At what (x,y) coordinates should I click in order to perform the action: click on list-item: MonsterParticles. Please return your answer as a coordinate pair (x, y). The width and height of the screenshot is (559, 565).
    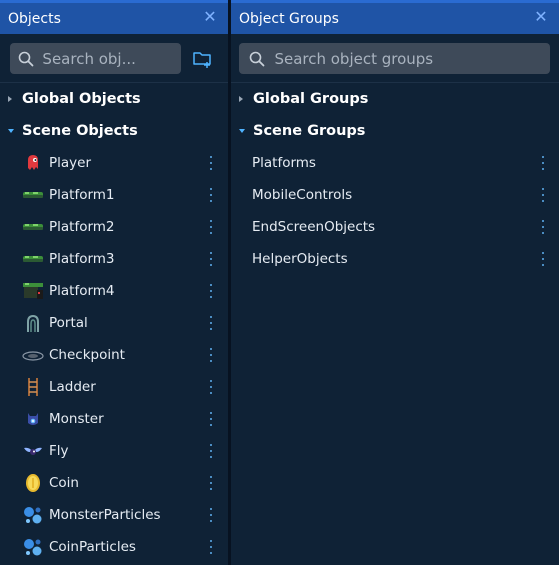
    Looking at the image, I should click on (114, 515).